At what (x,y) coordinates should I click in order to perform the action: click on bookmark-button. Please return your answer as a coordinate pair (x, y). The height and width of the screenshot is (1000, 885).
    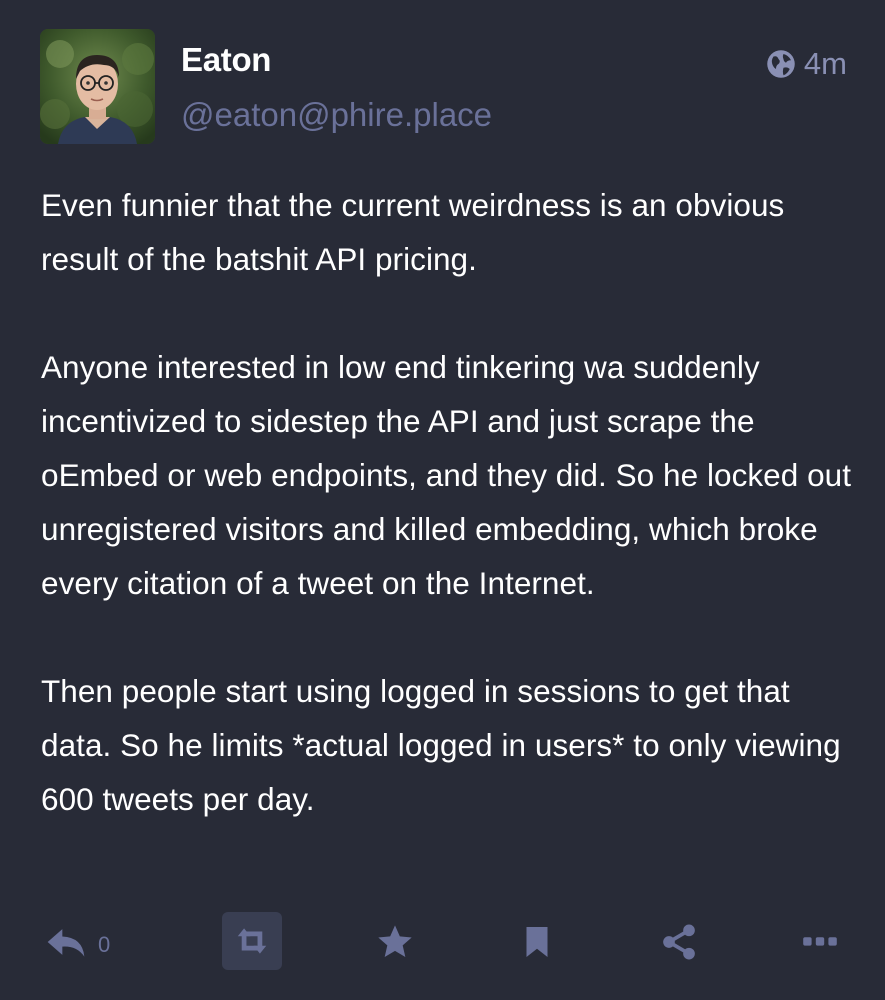
    Looking at the image, I should click on (537, 942).